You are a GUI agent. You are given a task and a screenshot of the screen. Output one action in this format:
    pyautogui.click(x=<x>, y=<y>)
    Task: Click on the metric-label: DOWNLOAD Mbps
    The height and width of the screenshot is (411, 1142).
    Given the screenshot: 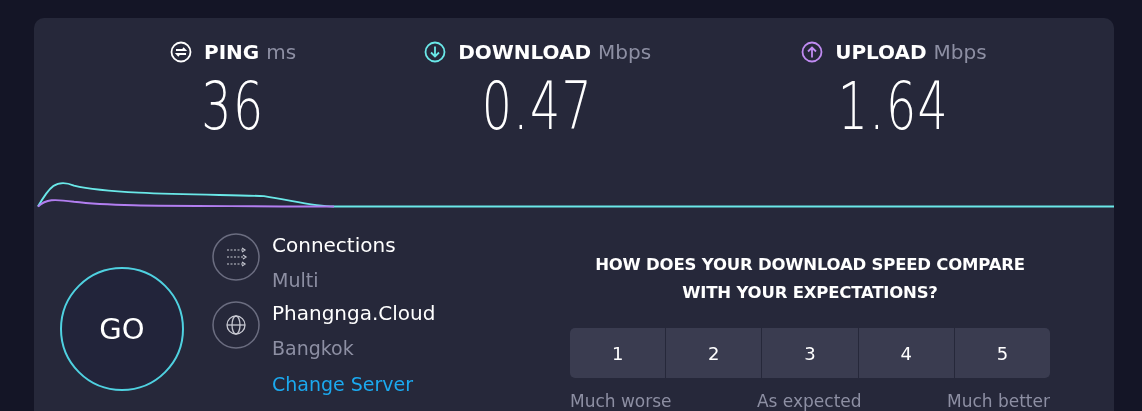 What is the action you would take?
    pyautogui.click(x=555, y=52)
    